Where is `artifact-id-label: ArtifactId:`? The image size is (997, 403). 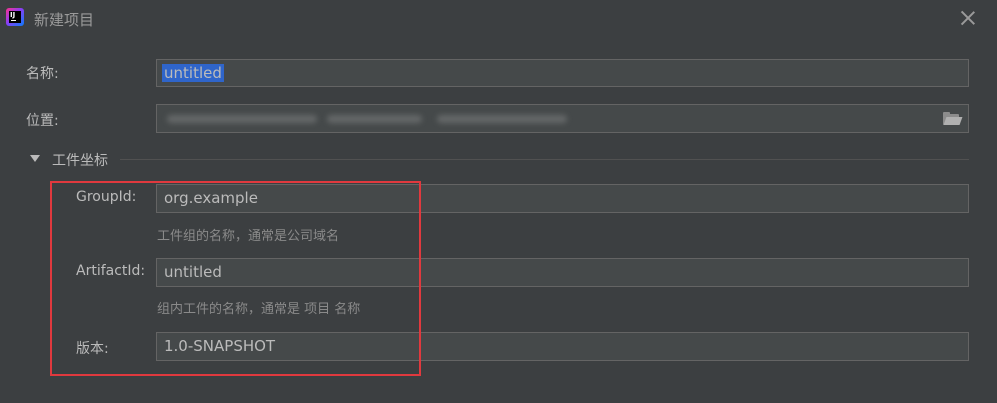
artifact-id-label: ArtifactId: is located at coordinates (111, 271).